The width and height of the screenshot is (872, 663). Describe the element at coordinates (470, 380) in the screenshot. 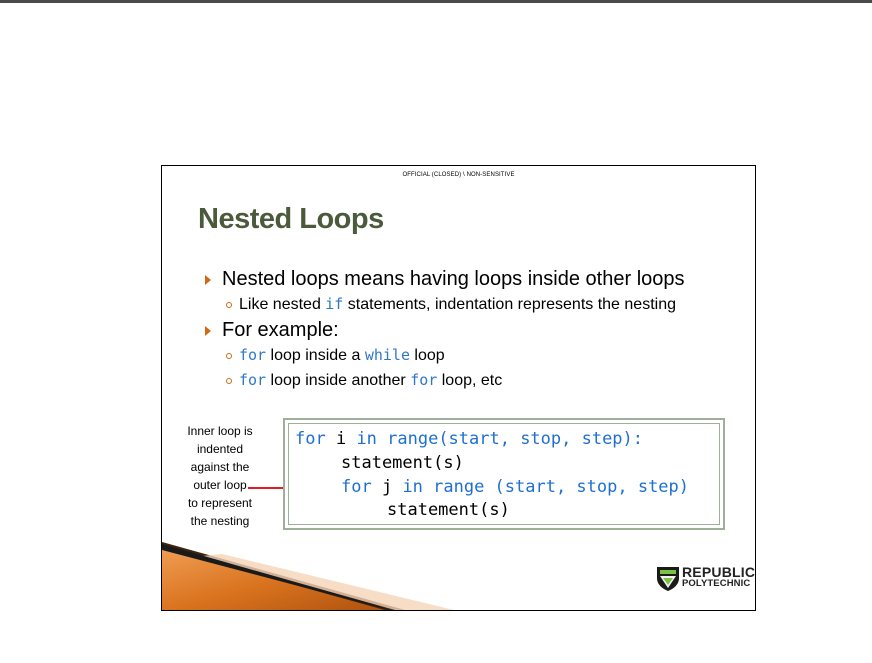

I see `sub-bullet-text-post: loop, etc` at that location.